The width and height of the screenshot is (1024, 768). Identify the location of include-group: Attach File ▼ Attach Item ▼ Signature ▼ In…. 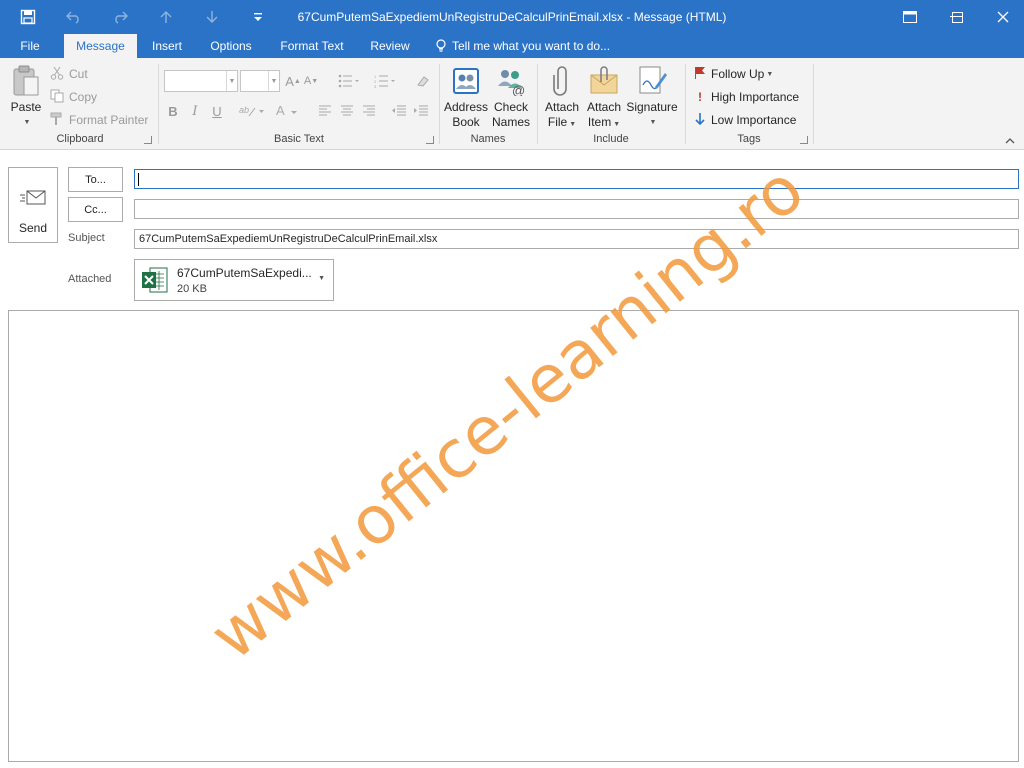
(611, 104).